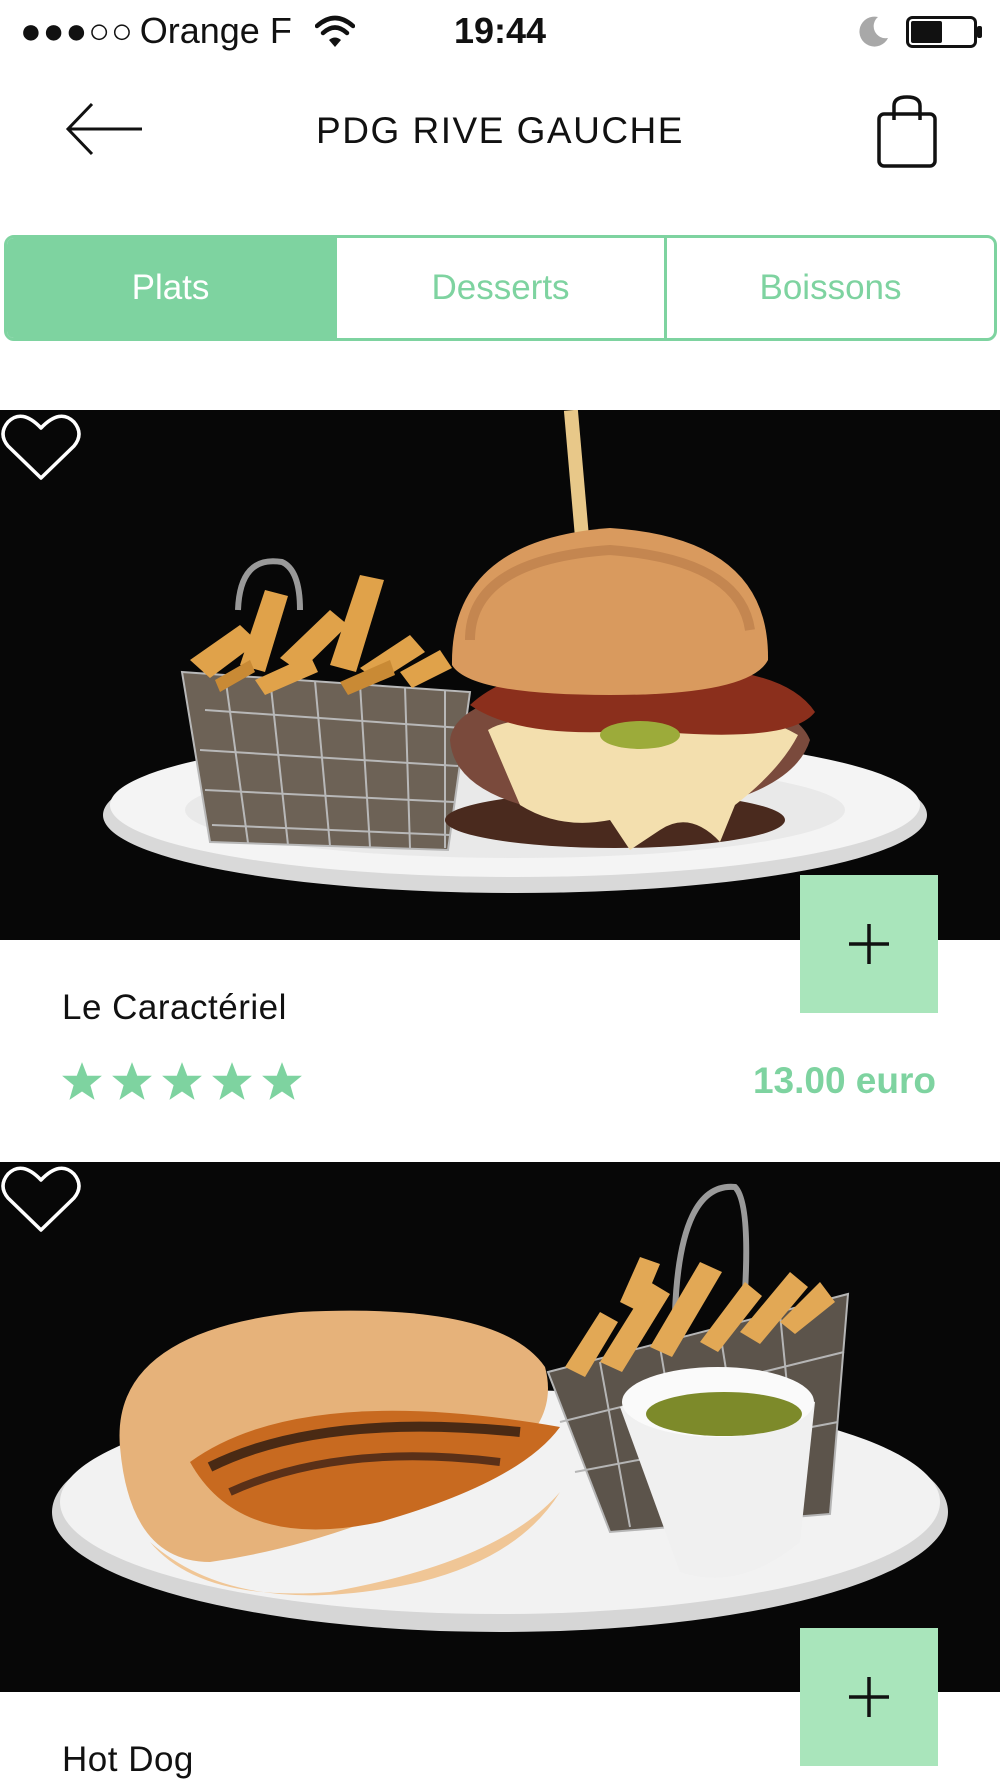 The width and height of the screenshot is (1000, 1780). I want to click on product-price: 13.00 euro, so click(844, 1080).